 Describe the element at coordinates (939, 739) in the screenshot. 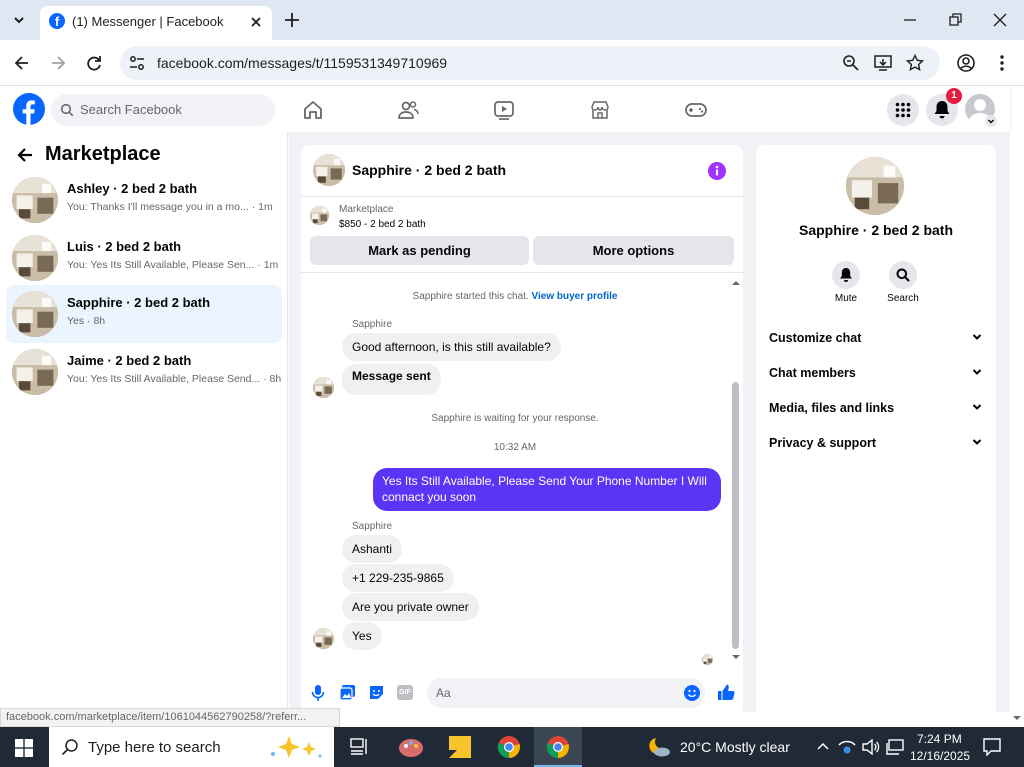

I see `clock-time: 7:24 PM` at that location.